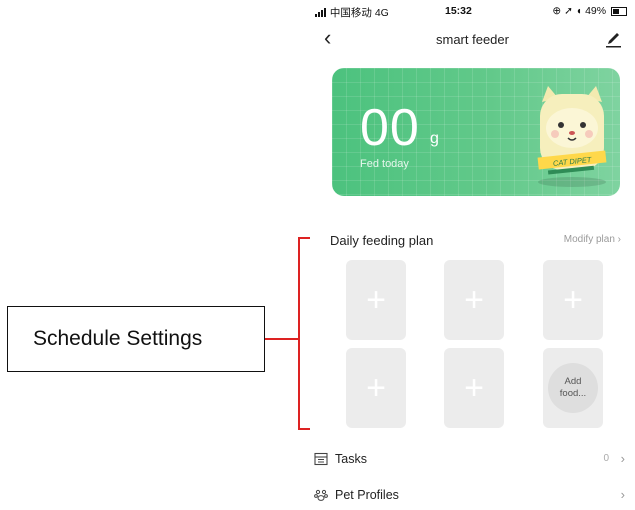  I want to click on carrier-text: 中国移动 4G, so click(359, 13).